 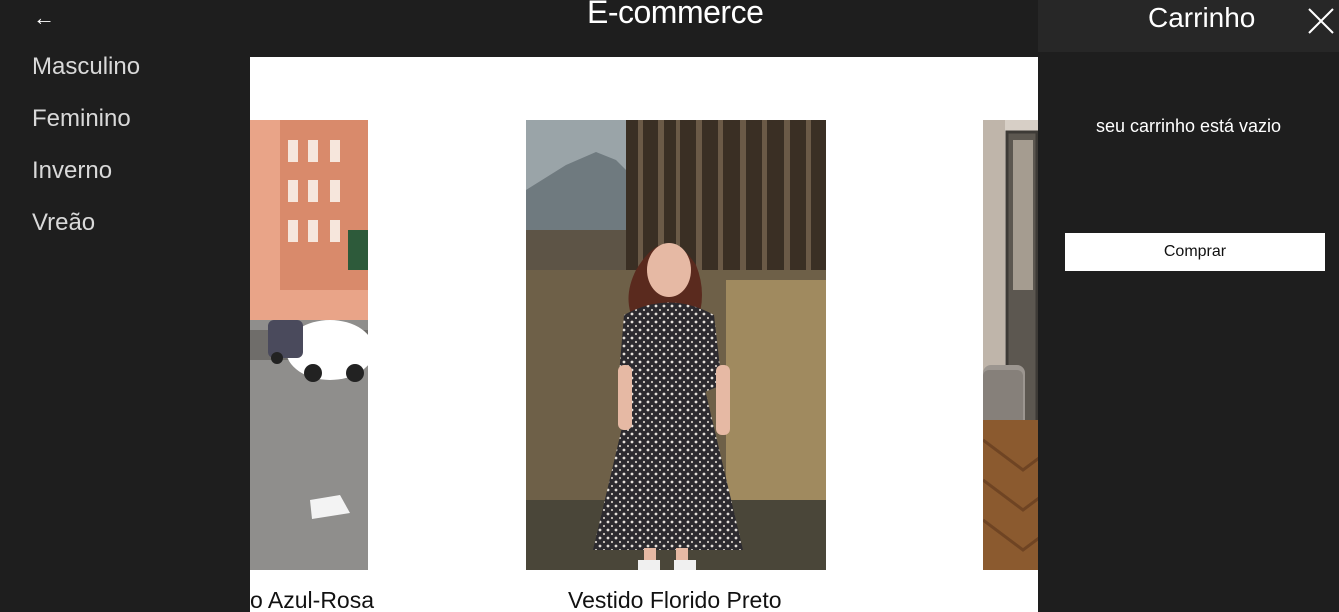 I want to click on sidebar-item-verao: Vreão, so click(x=86, y=234).